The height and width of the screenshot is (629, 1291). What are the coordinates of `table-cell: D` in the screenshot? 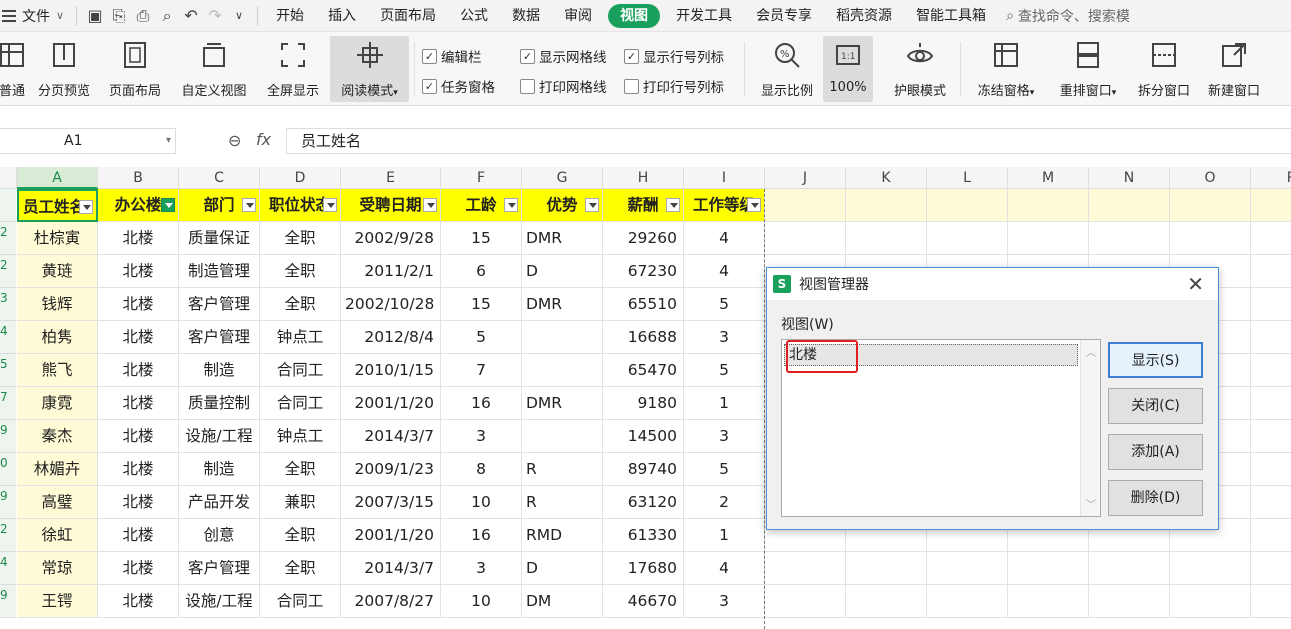 It's located at (562, 271).